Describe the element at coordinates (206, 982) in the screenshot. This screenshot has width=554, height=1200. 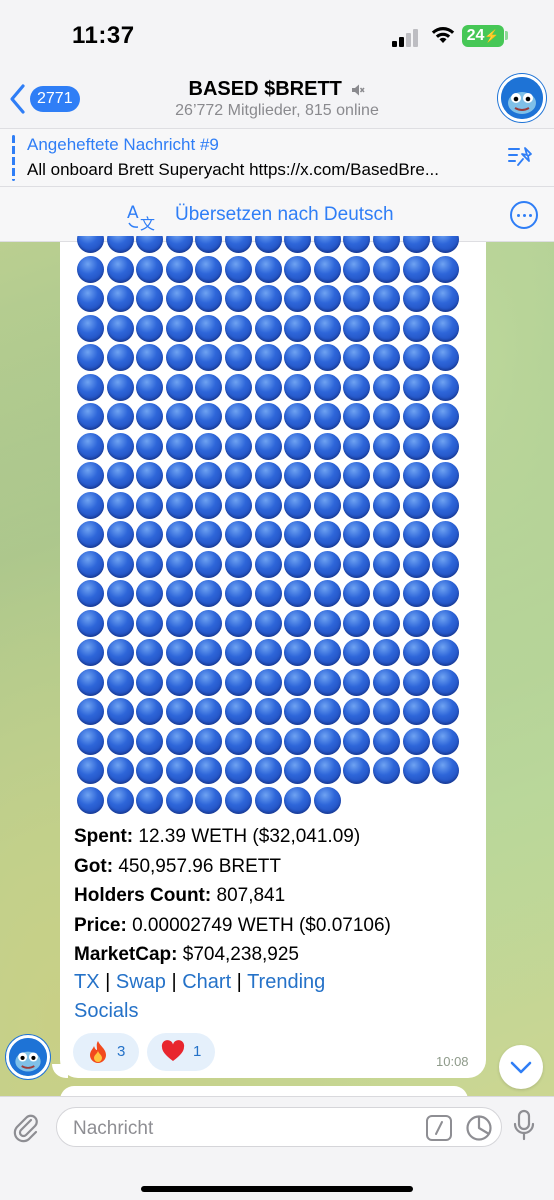
I see `chart-link: Chart` at that location.